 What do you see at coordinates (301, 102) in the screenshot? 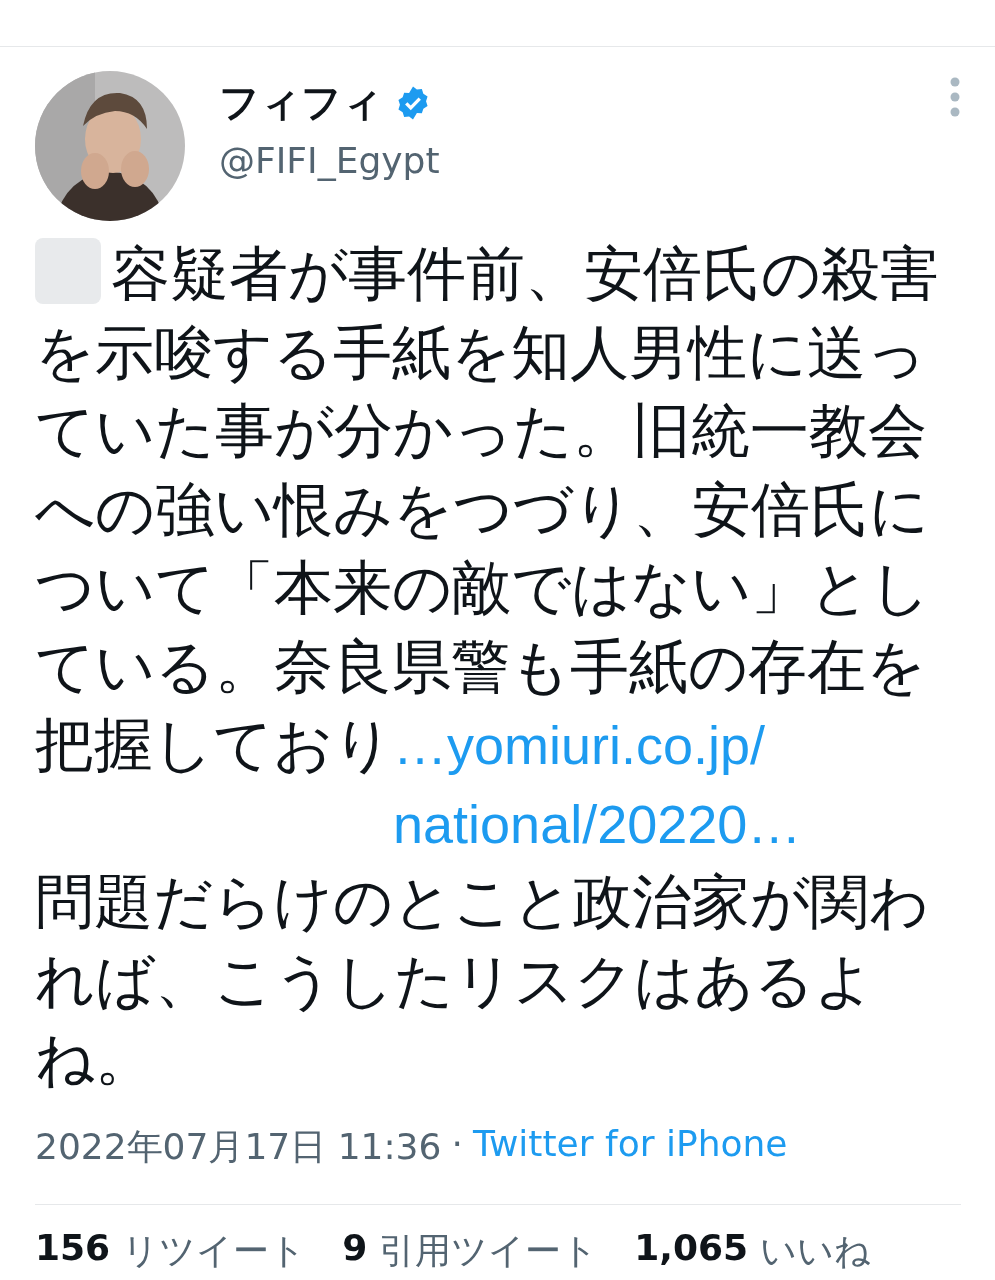
I see `user-name: フィフィ` at bounding box center [301, 102].